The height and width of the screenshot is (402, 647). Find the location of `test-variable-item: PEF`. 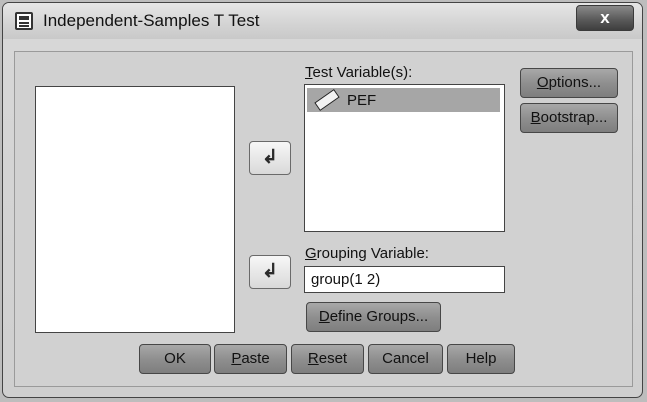

test-variable-item: PEF is located at coordinates (403, 100).